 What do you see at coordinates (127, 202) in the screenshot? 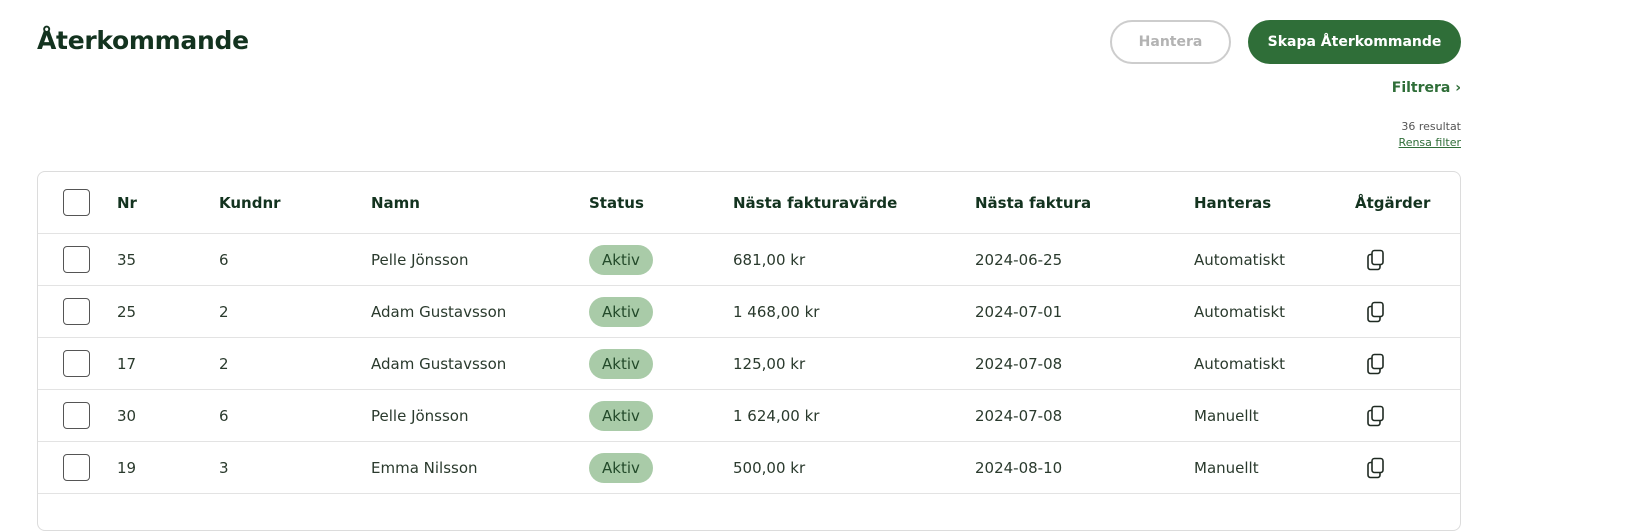
I see `header-nr: Nr` at bounding box center [127, 202].